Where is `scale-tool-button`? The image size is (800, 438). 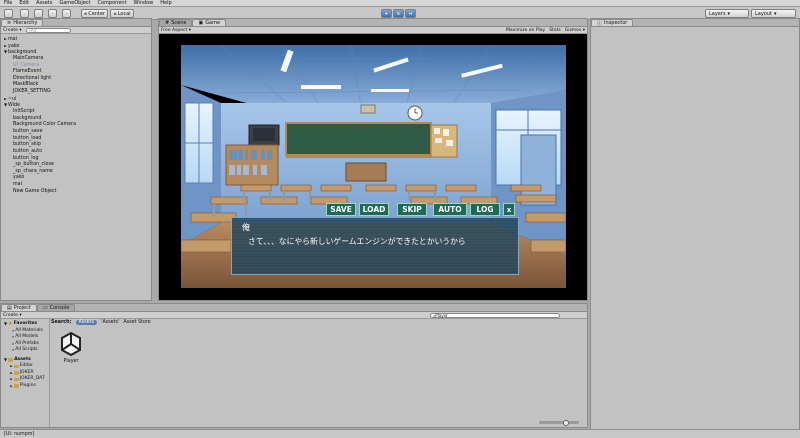
scale-tool-button is located at coordinates (52, 13).